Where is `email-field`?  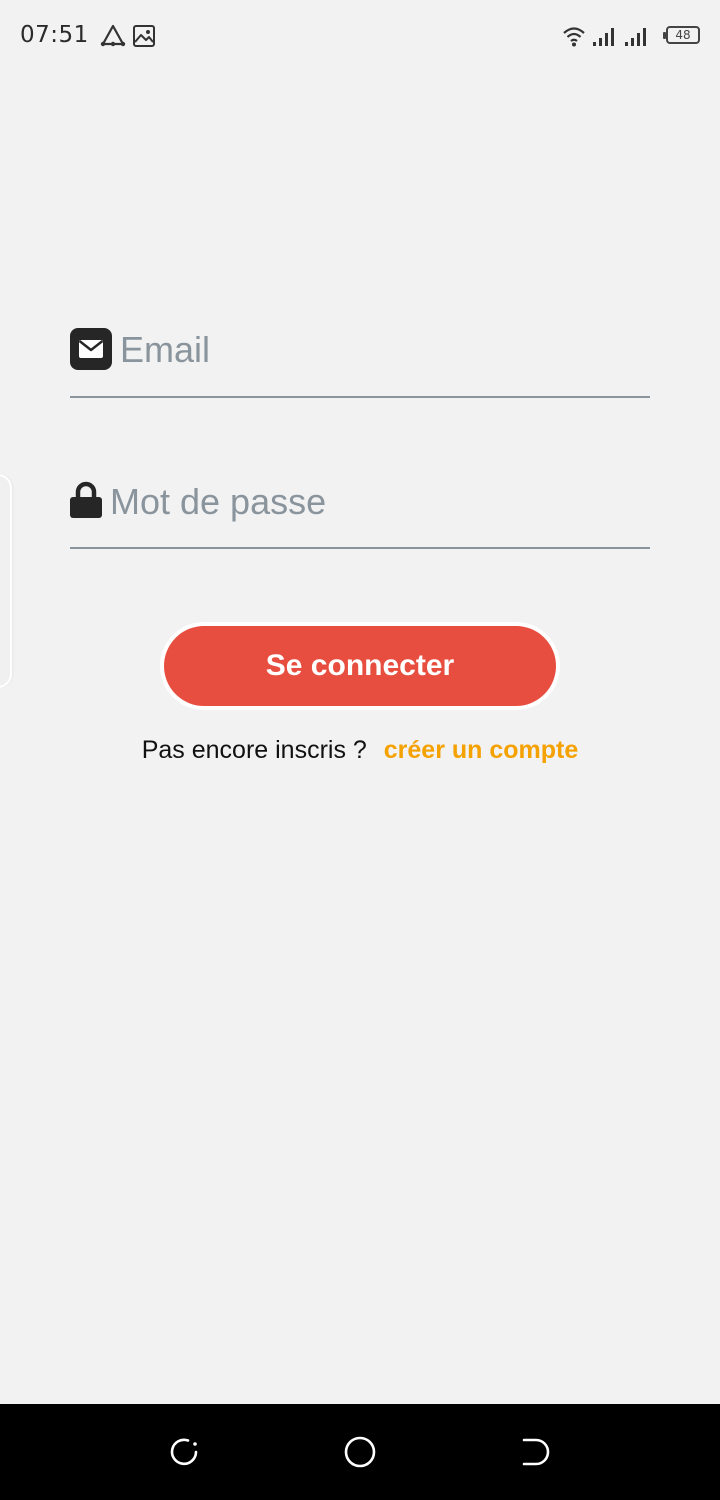
email-field is located at coordinates (360, 354).